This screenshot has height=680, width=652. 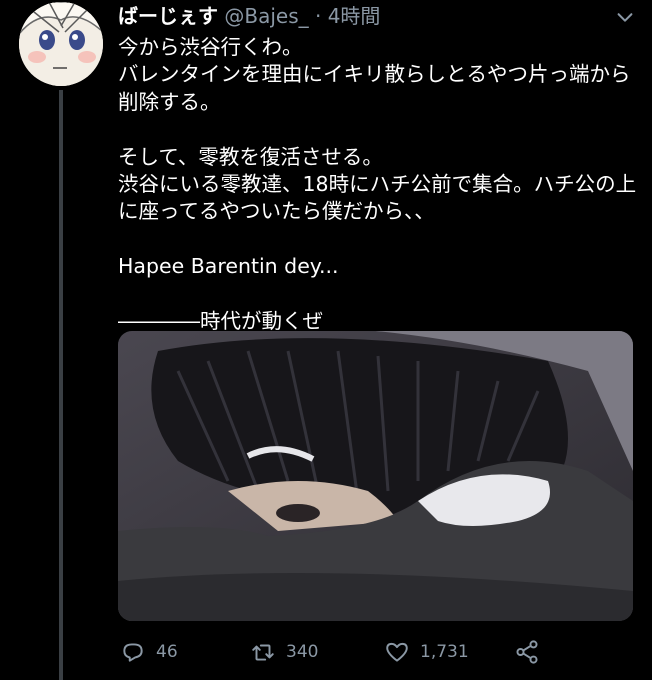 What do you see at coordinates (263, 652) in the screenshot?
I see `retweet-icon` at bounding box center [263, 652].